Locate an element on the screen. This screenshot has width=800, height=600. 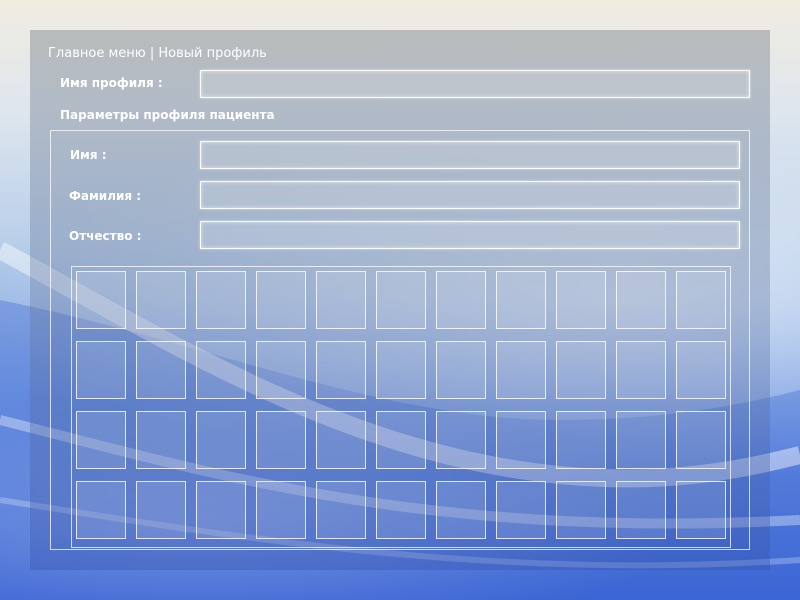
first-name-label: Имя : is located at coordinates (88, 155).